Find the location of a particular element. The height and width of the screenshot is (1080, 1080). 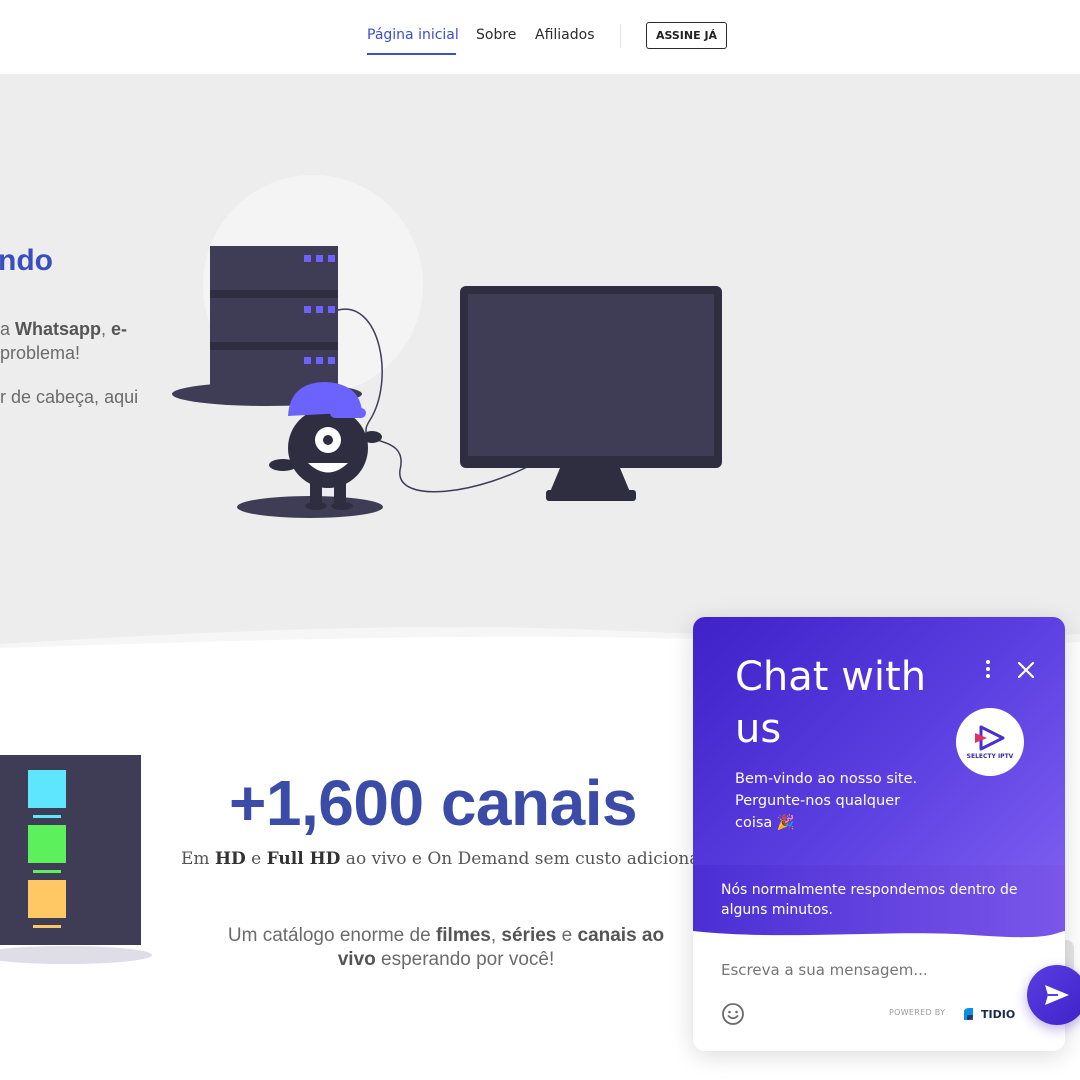

send-message-button is located at coordinates (1053, 995).